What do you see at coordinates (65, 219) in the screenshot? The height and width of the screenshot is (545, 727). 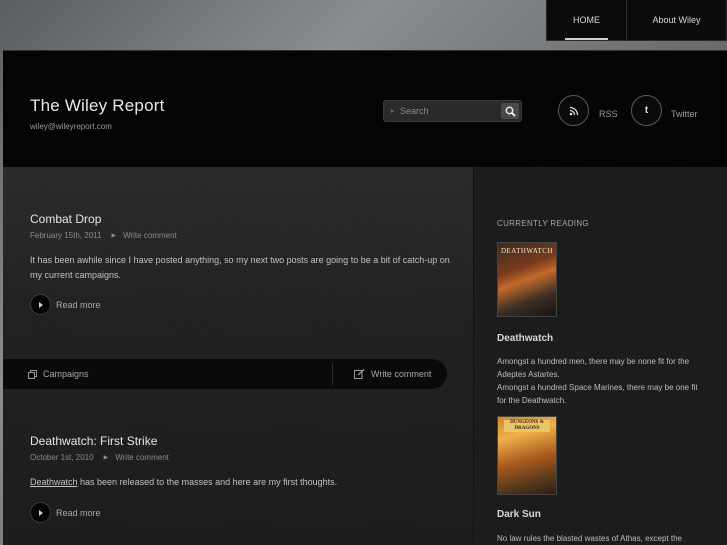 I see `post-title: Combat Drop` at bounding box center [65, 219].